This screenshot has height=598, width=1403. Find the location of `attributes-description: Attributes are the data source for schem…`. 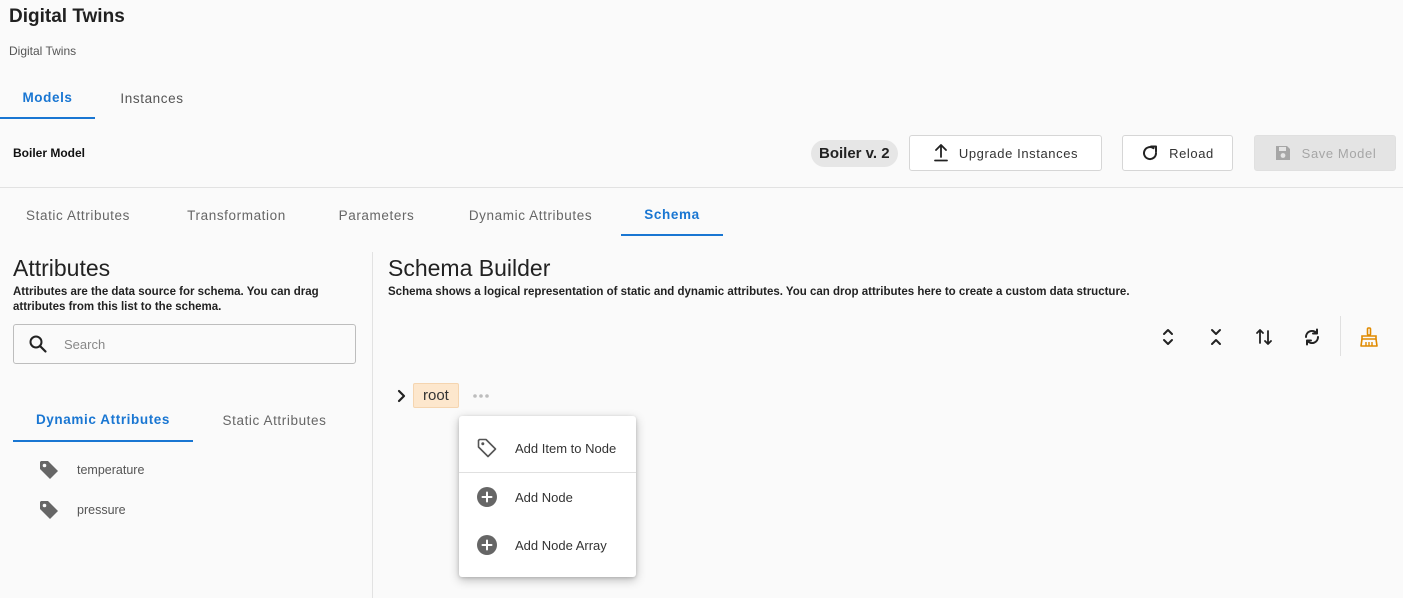

attributes-description: Attributes are the data source for schem… is located at coordinates (166, 299).